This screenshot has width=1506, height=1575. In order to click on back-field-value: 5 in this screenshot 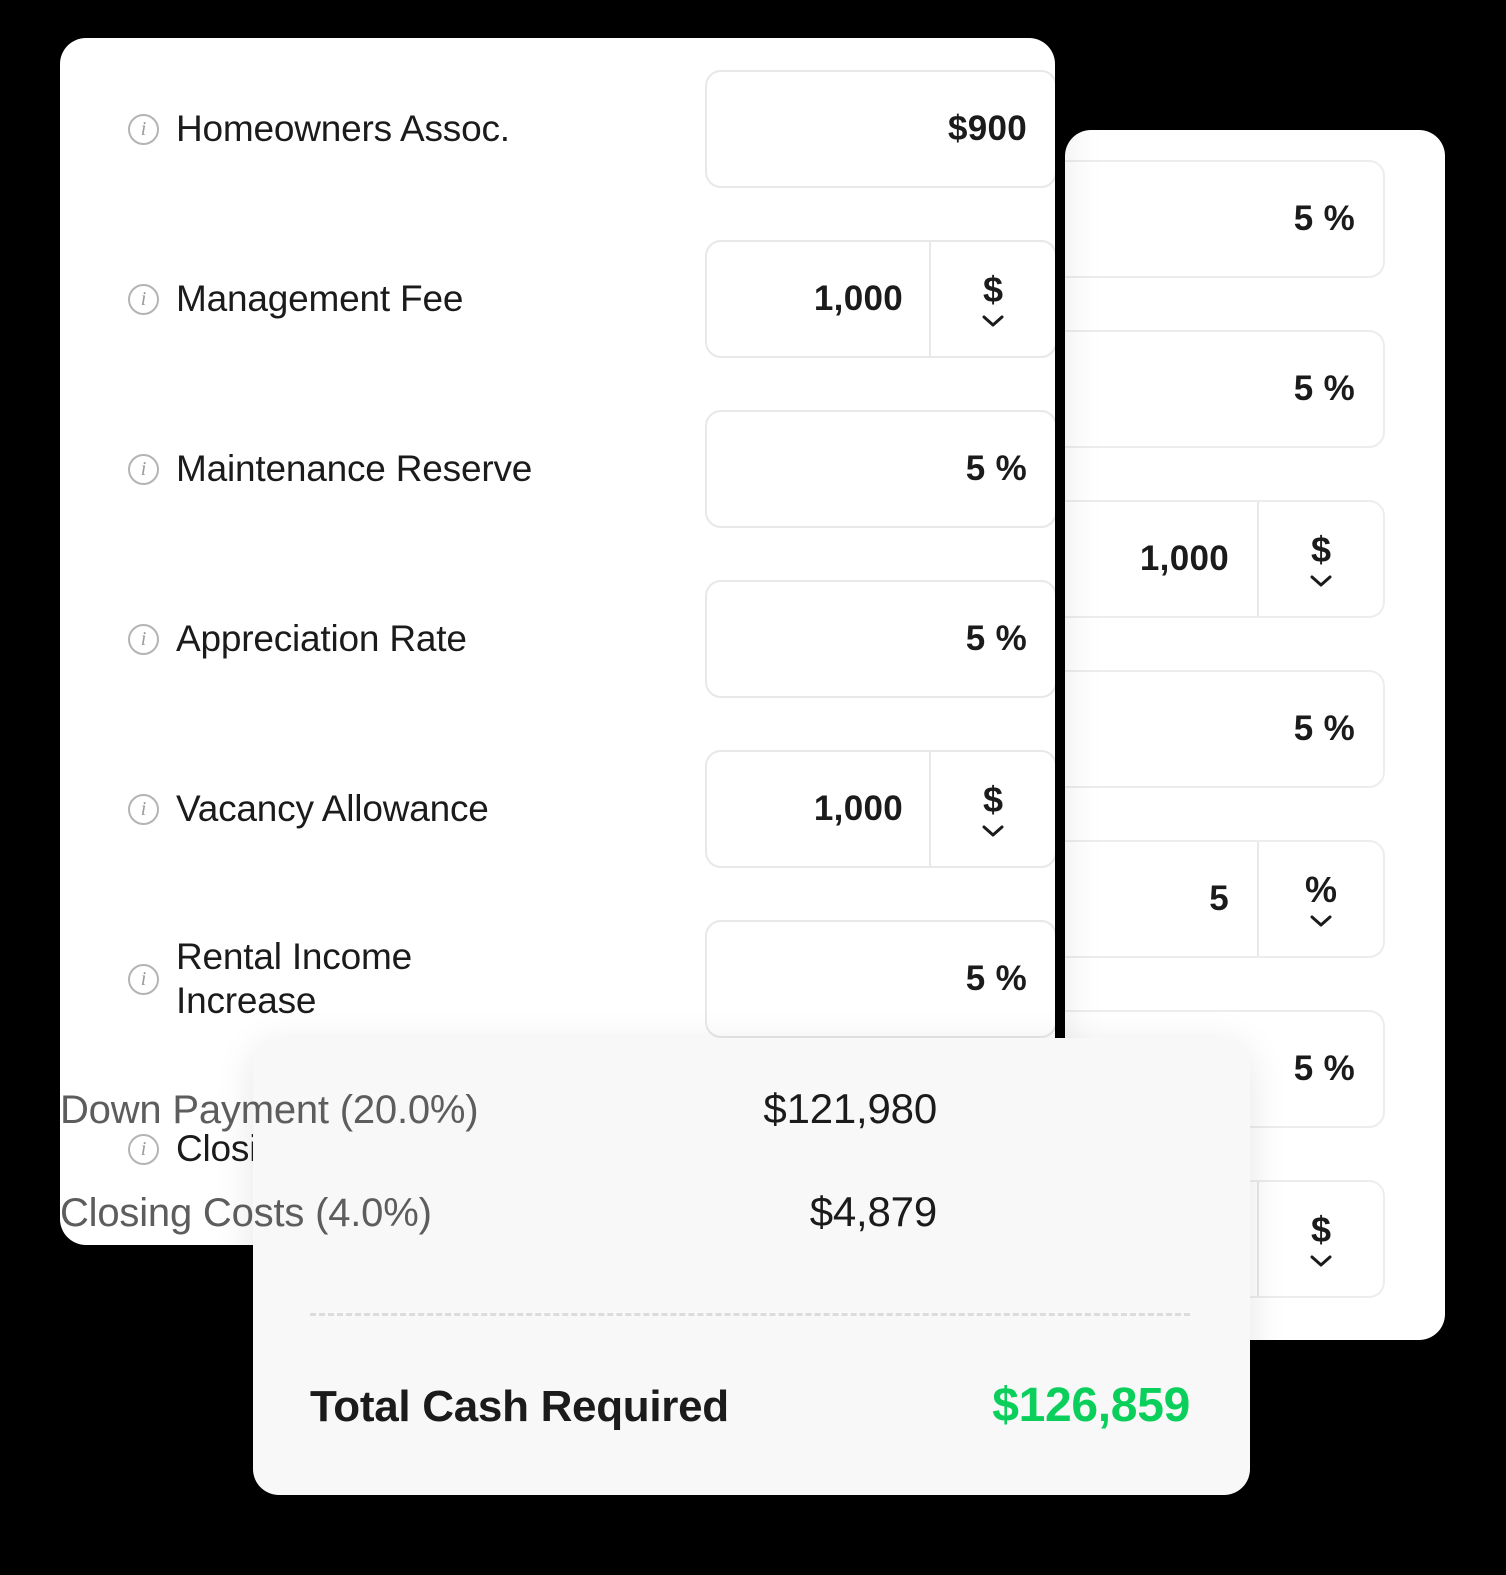, I will do `click(1161, 899)`.